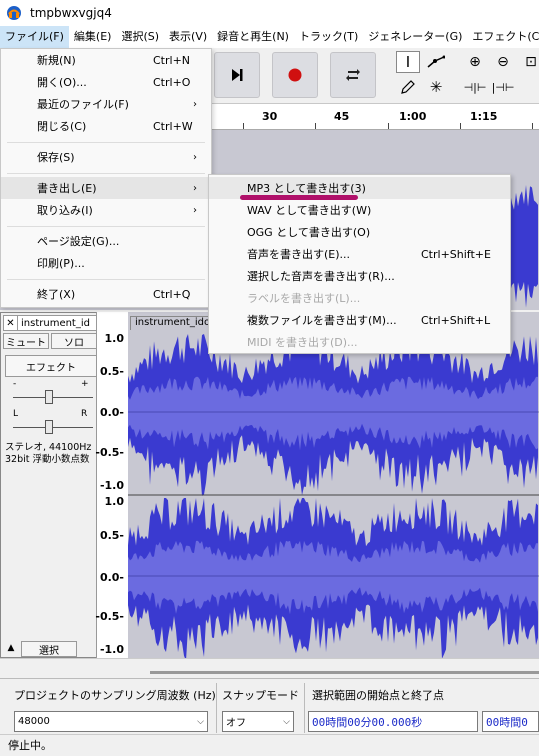  What do you see at coordinates (115, 695) in the screenshot?
I see `project-rate-label: プロジェクトのサンプリング周波数 (Hz)` at bounding box center [115, 695].